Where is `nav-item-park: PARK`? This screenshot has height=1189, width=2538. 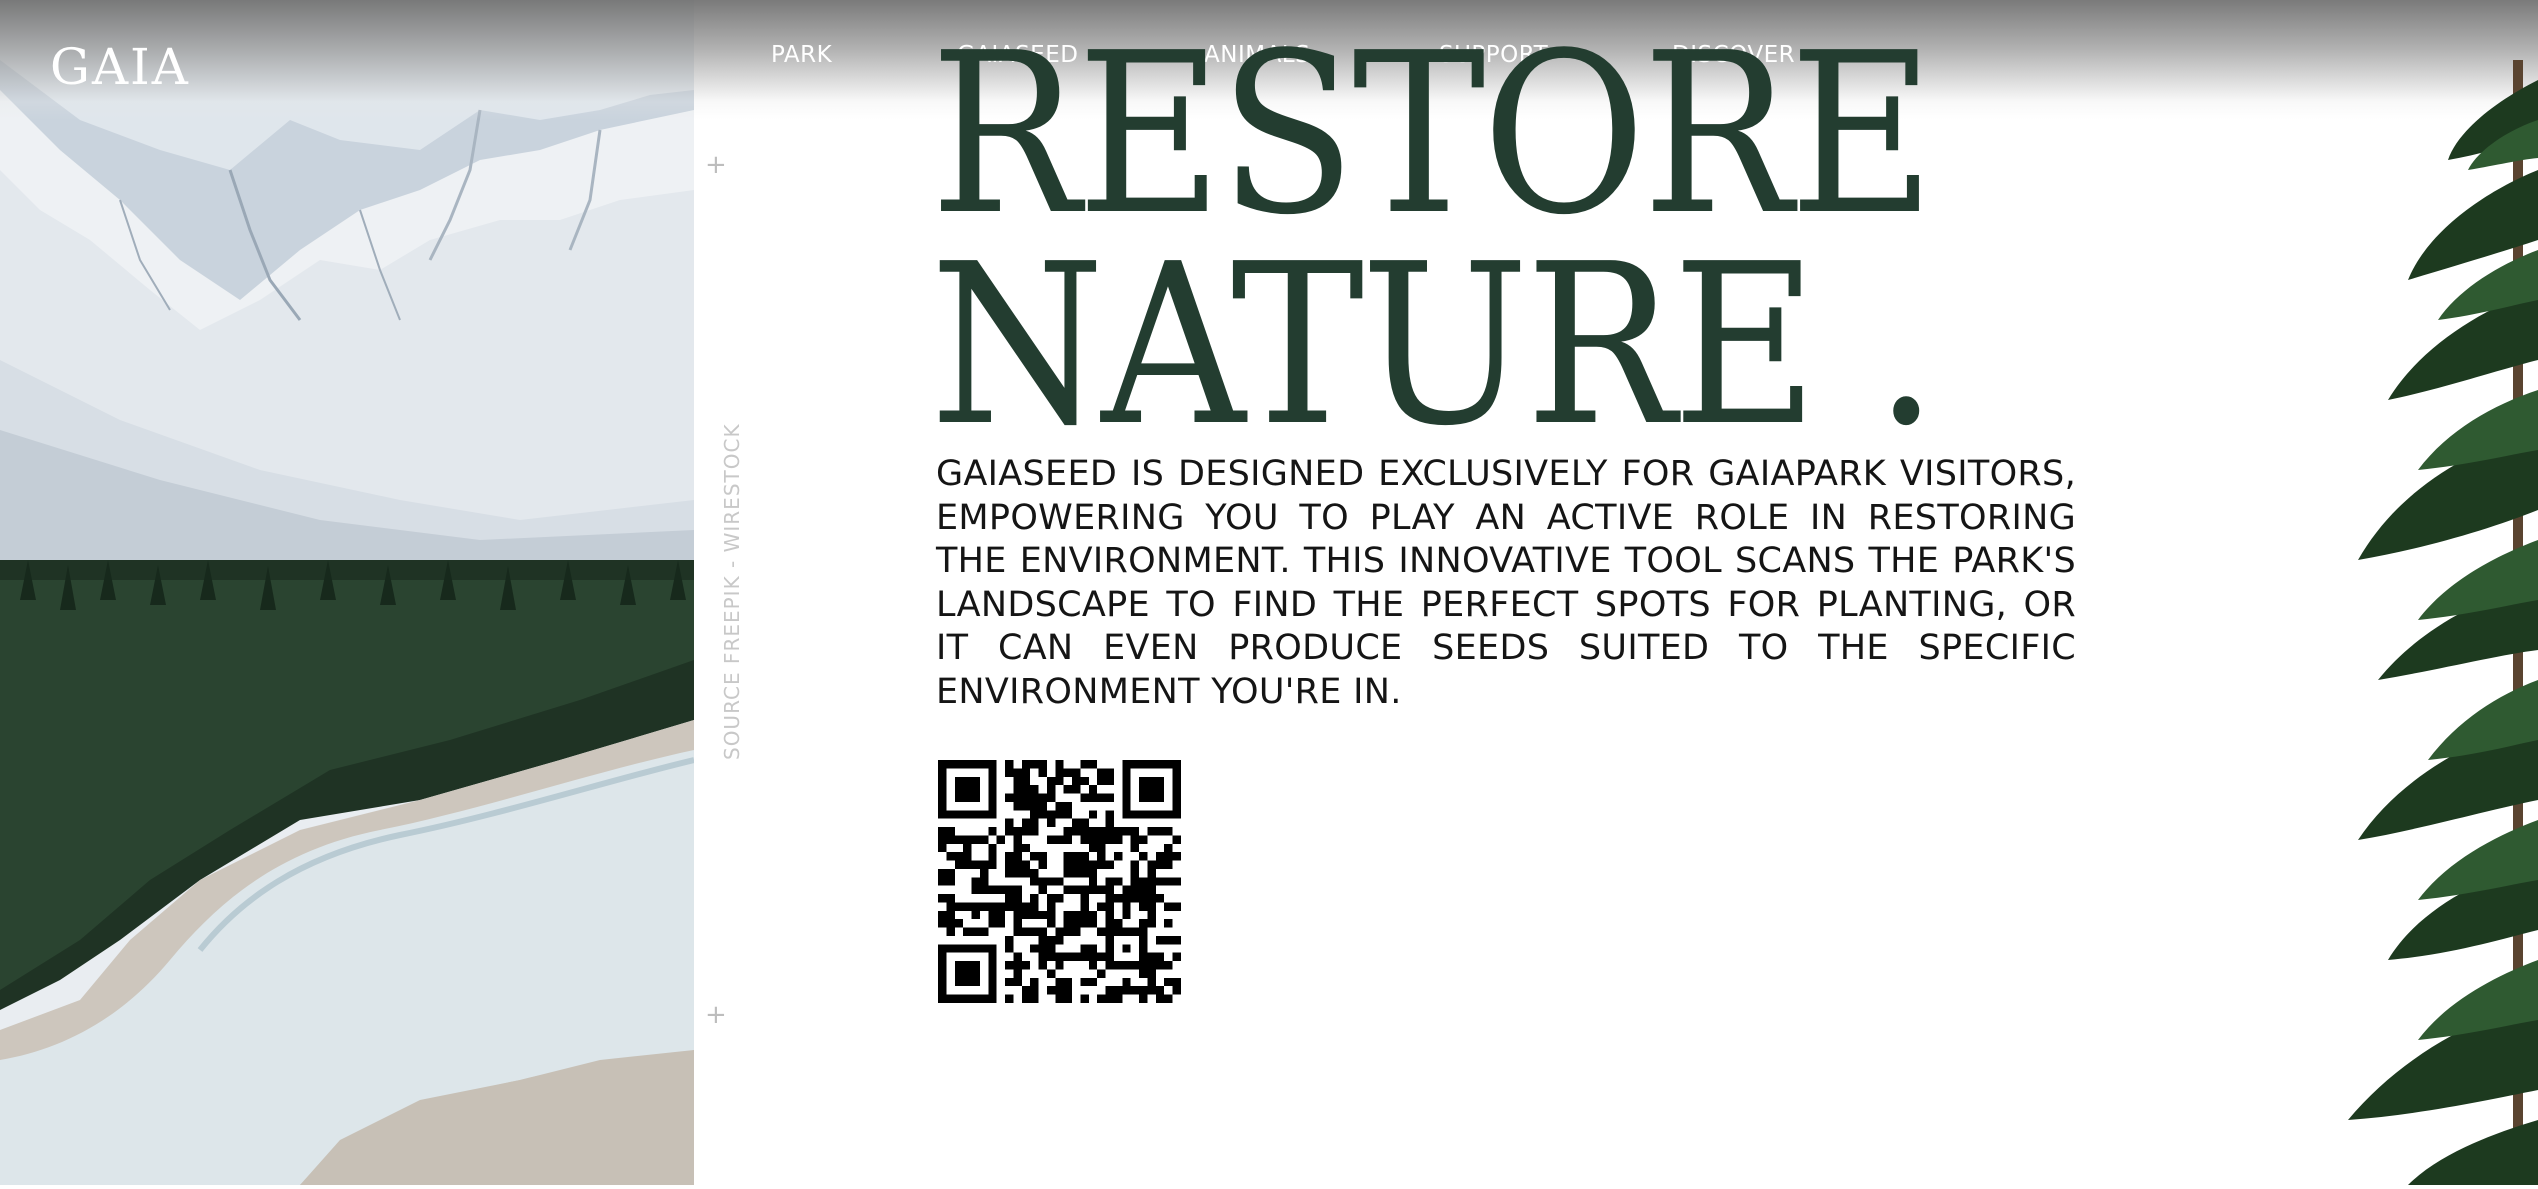
nav-item-park: PARK is located at coordinates (801, 55).